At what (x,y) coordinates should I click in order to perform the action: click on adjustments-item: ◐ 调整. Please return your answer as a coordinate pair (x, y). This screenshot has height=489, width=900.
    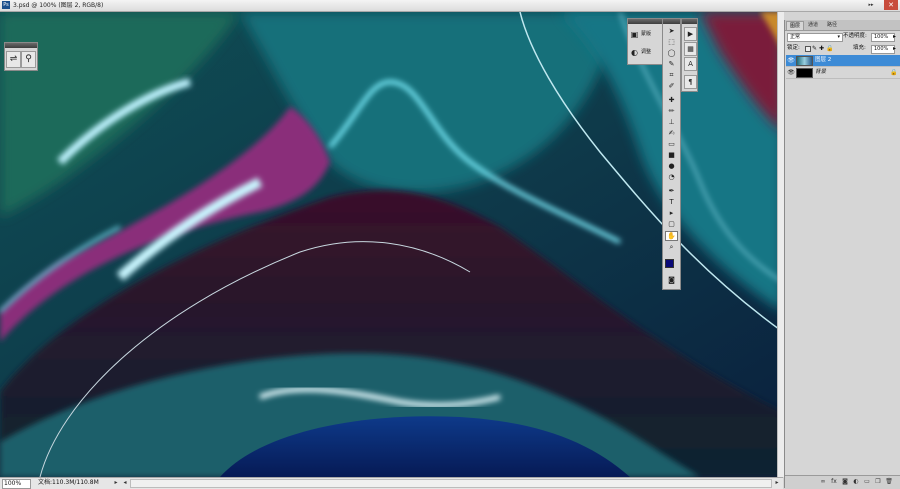
    Looking at the image, I should click on (645, 53).